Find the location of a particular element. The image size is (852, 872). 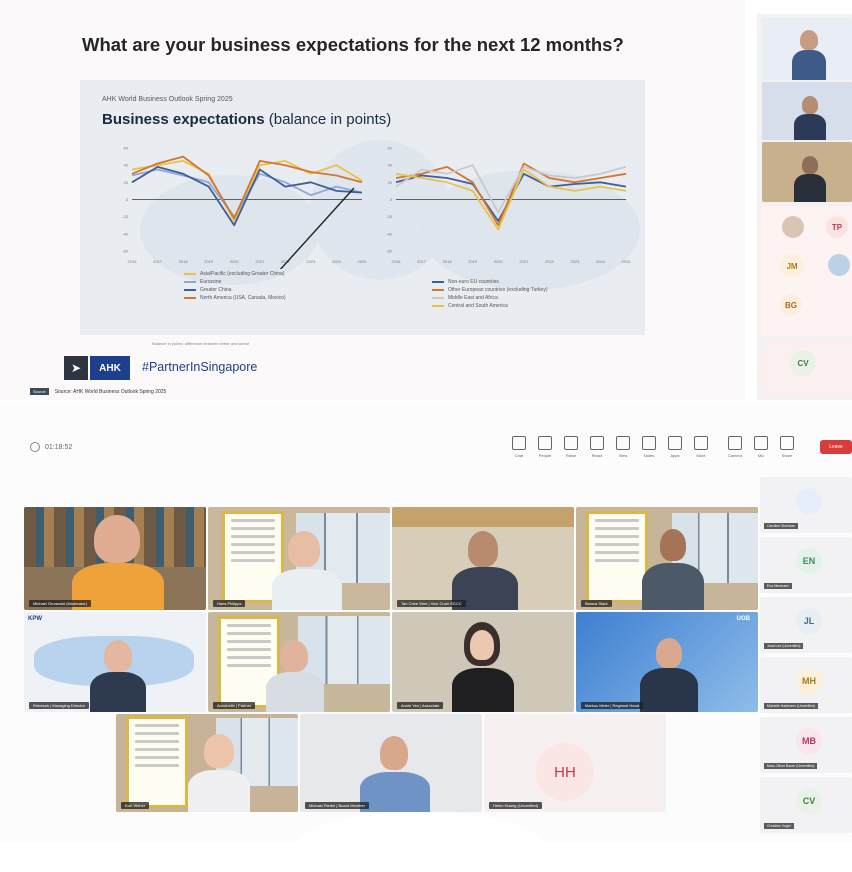

toolbar-button-6: Apps is located at coordinates (675, 450).